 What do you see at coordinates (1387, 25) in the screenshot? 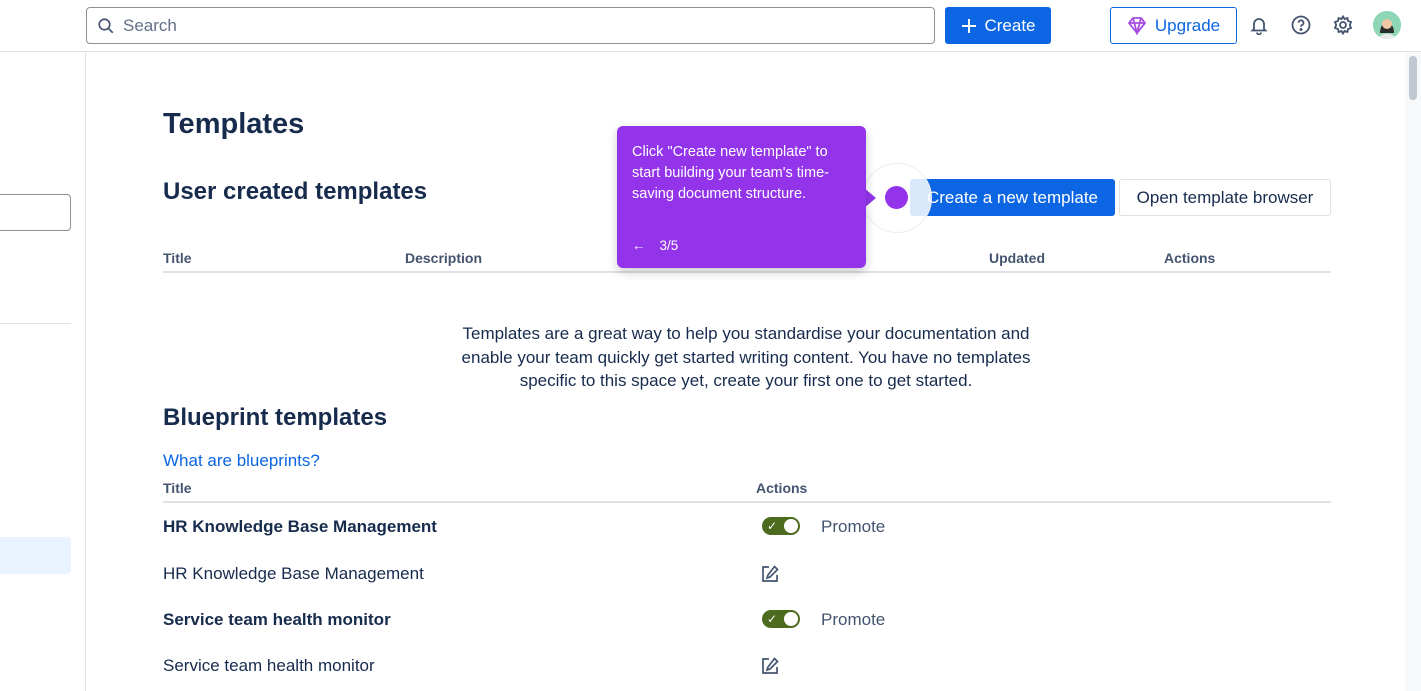
I see `user-avatar` at bounding box center [1387, 25].